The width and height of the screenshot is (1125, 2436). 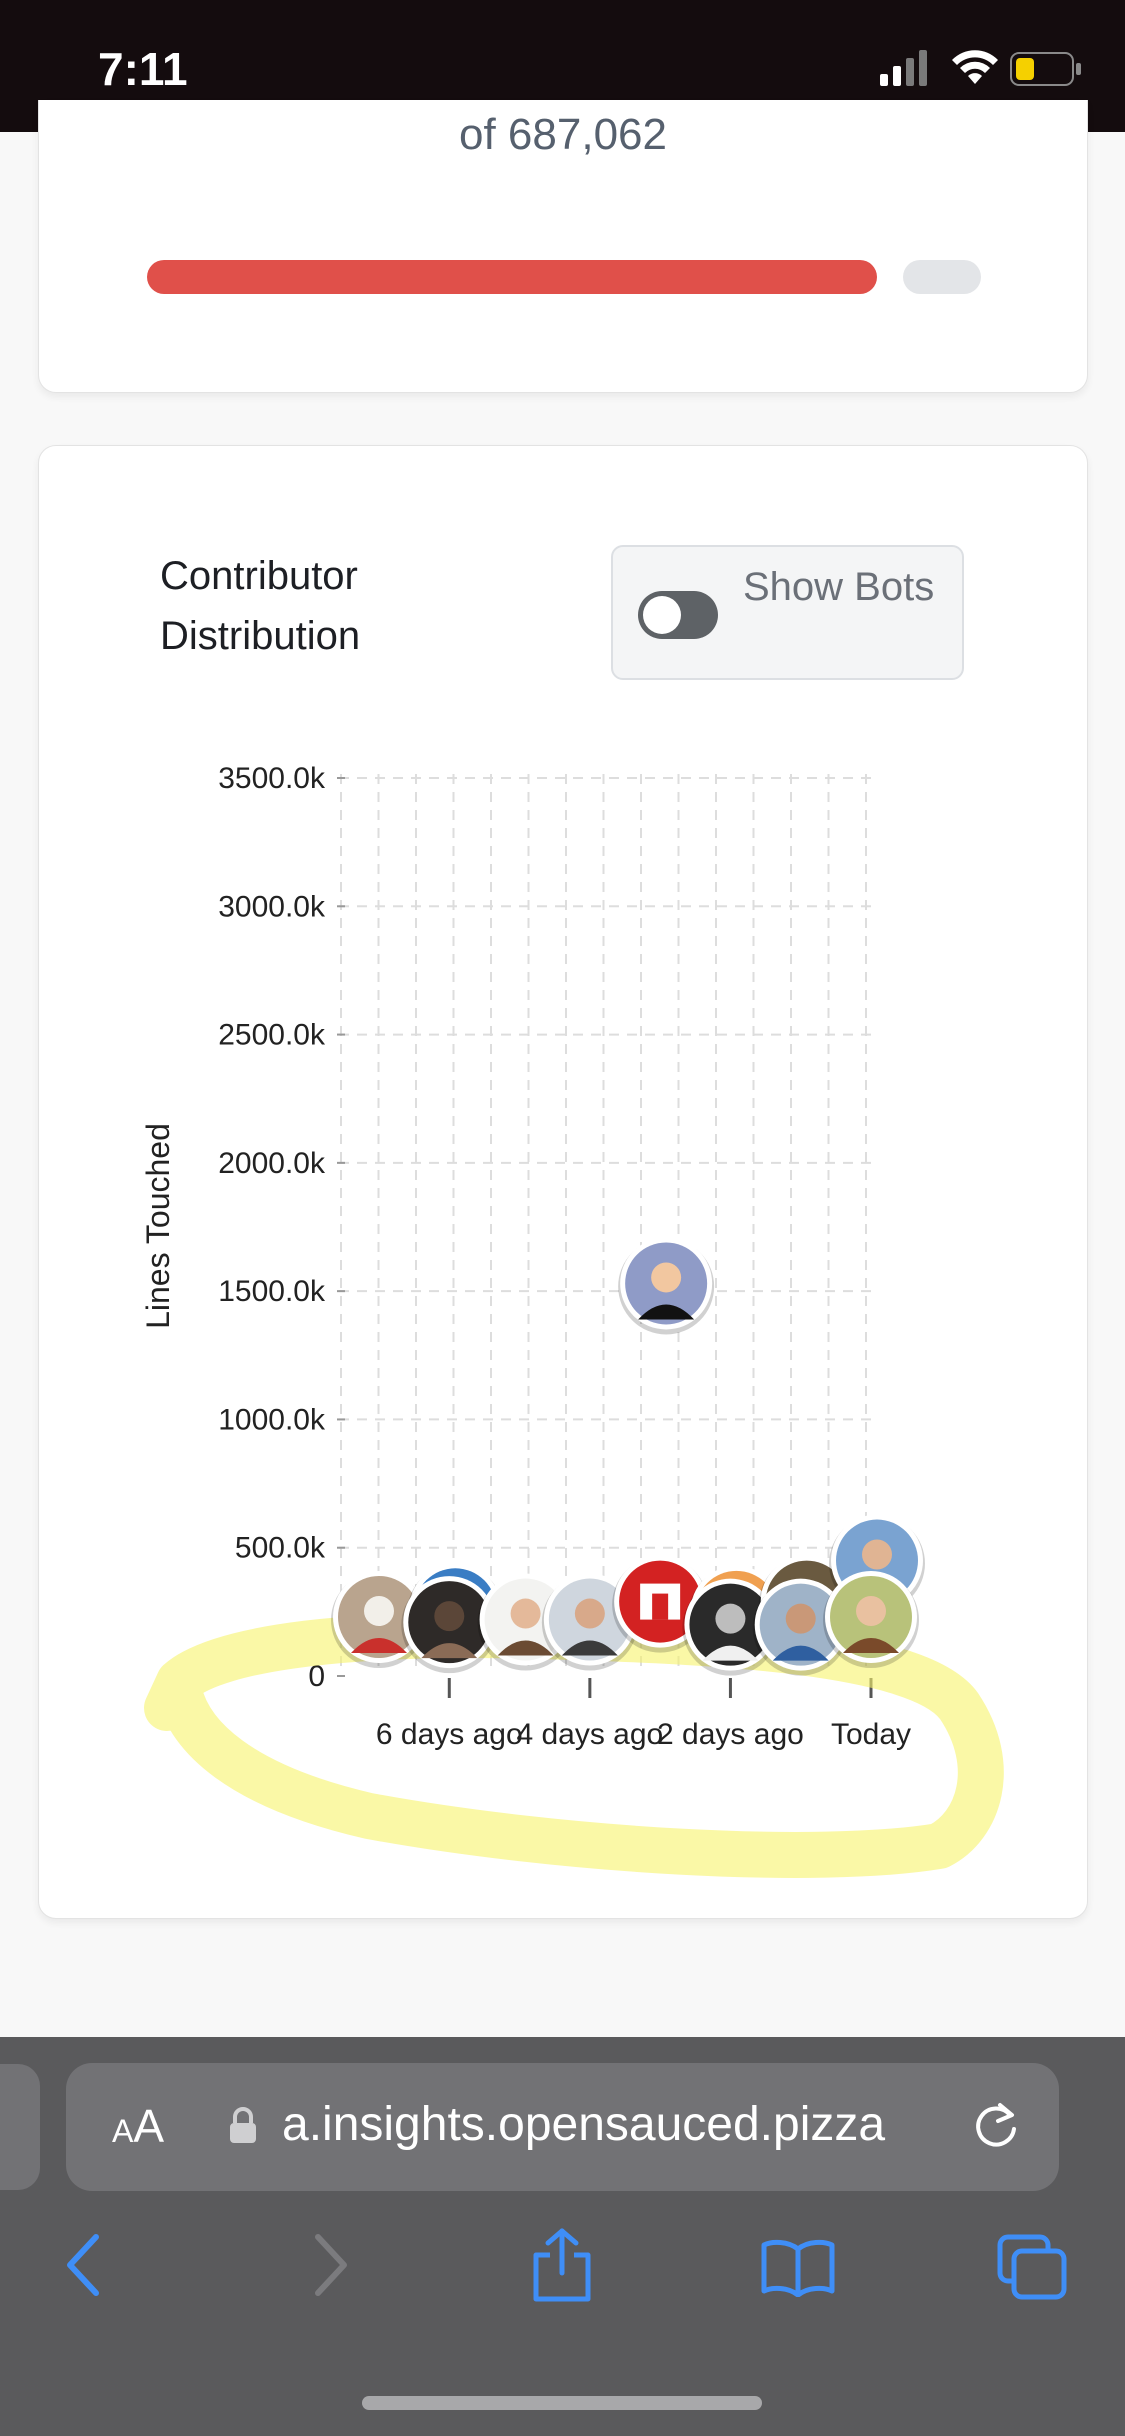 I want to click on status-time: 7:11, so click(x=143, y=69).